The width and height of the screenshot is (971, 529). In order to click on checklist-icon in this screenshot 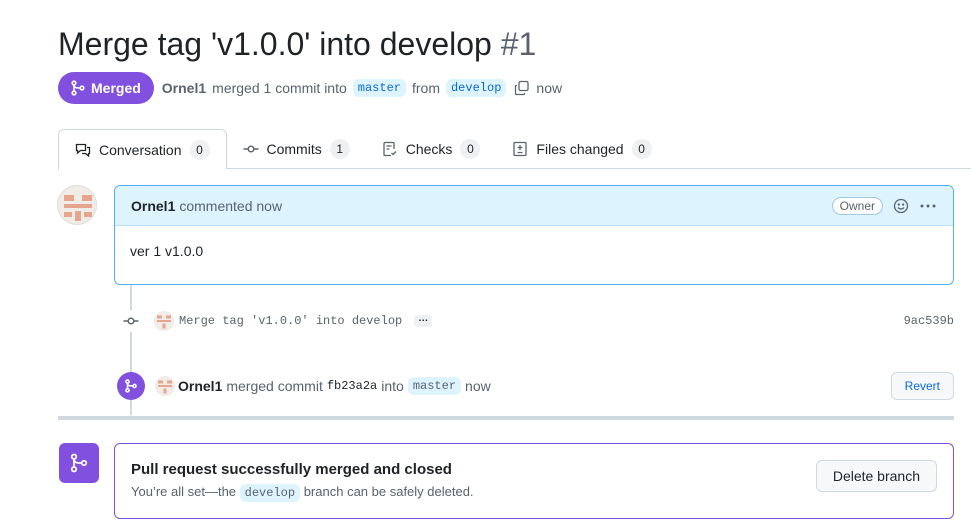, I will do `click(390, 149)`.